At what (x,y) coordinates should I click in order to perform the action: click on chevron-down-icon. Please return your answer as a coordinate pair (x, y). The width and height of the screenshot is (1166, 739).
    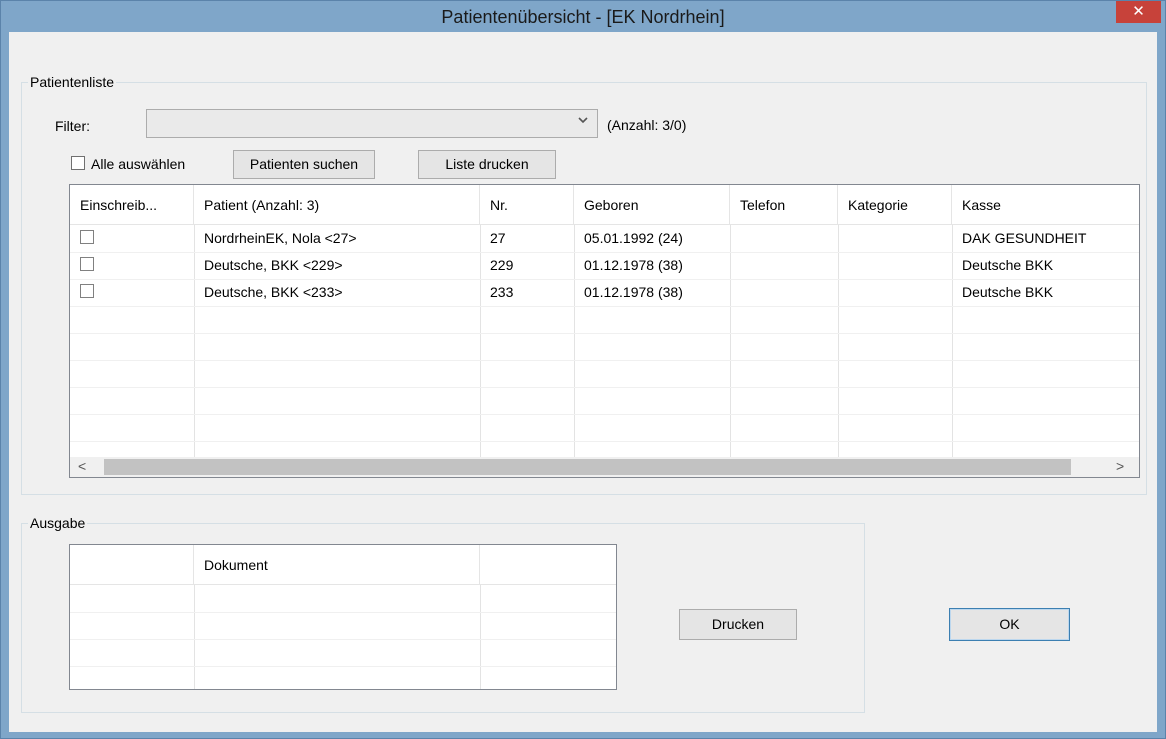
    Looking at the image, I should click on (583, 121).